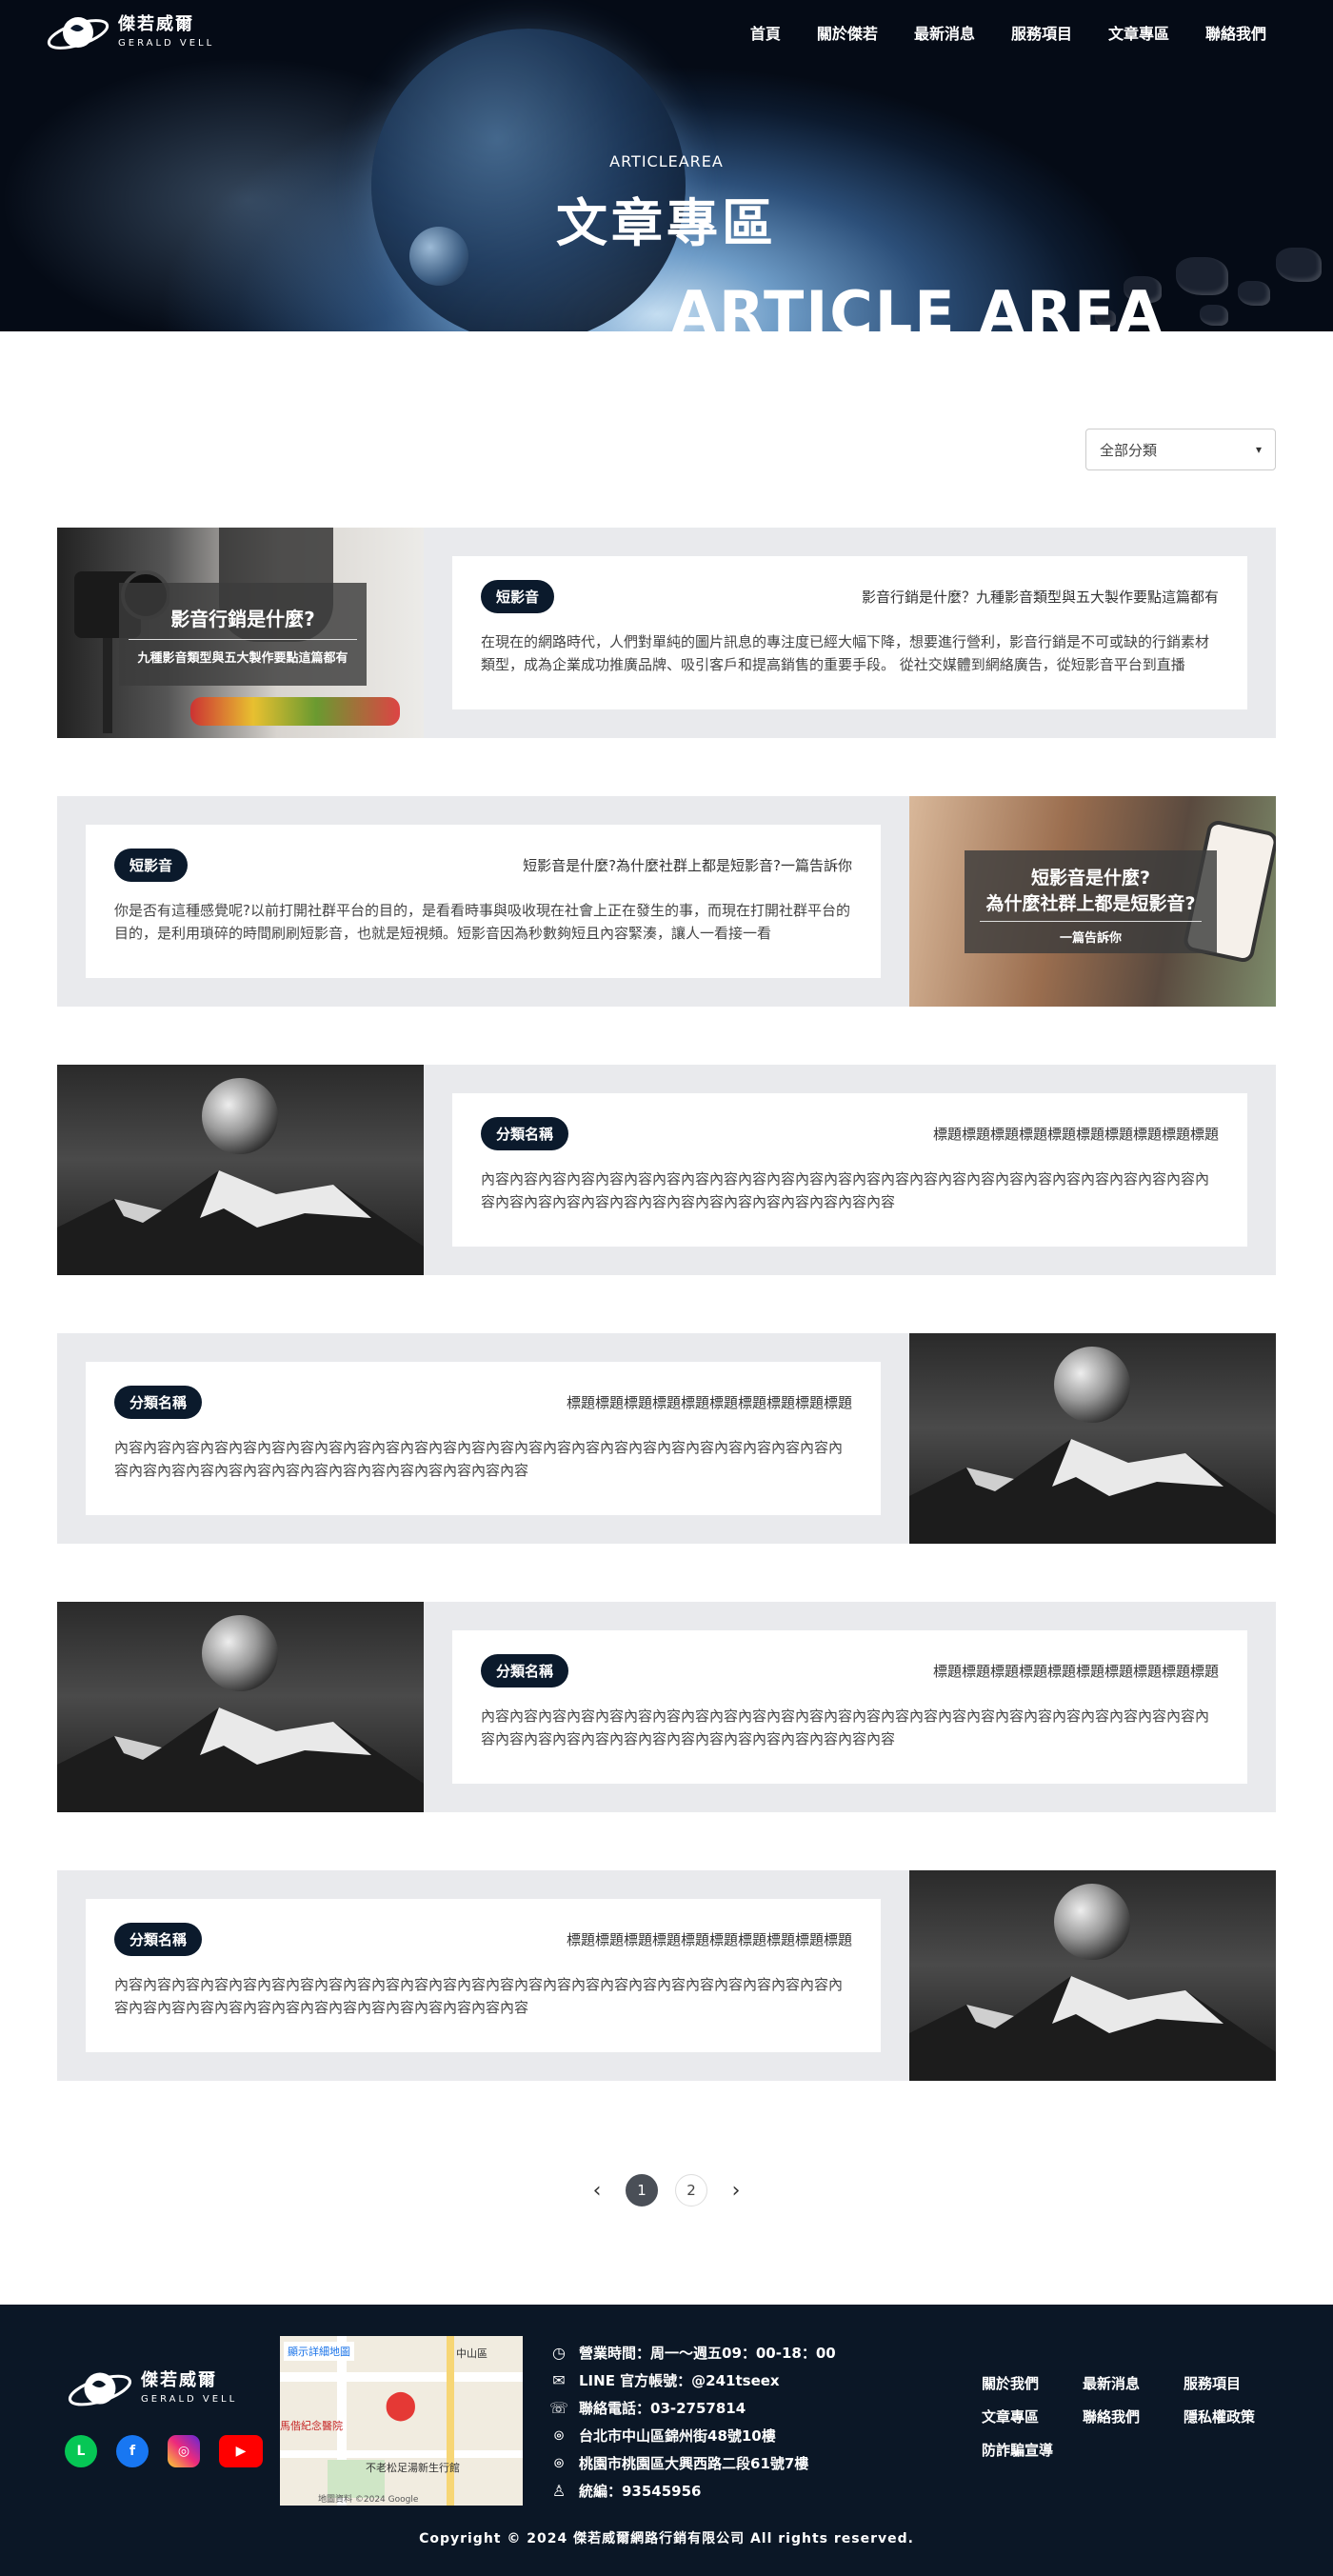 This screenshot has width=1333, height=2576. What do you see at coordinates (164, 2451) in the screenshot?
I see `social-links: L f ◎ ▶` at bounding box center [164, 2451].